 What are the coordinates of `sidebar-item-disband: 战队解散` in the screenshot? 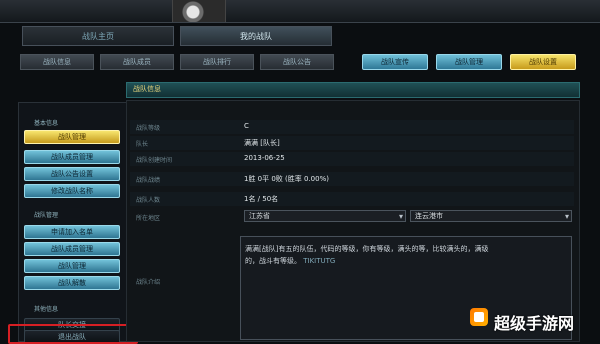 It's located at (72, 283).